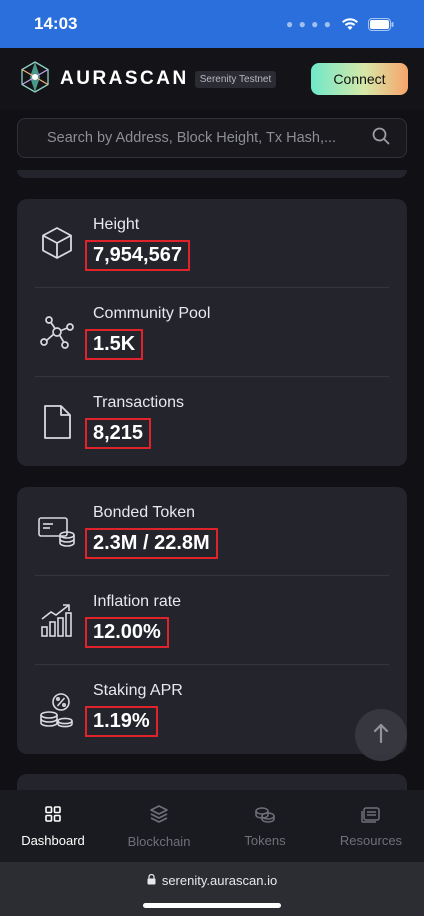 The image size is (424, 916). Describe the element at coordinates (350, 24) in the screenshot. I see `wifi-icon` at that location.